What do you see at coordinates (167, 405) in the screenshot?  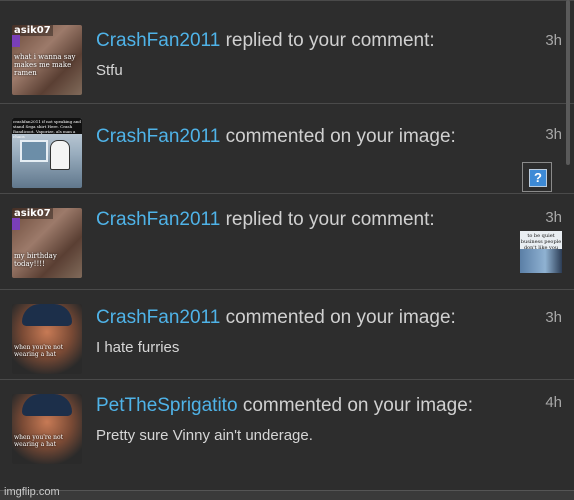 I see `username-link: PetTheSprigatito` at bounding box center [167, 405].